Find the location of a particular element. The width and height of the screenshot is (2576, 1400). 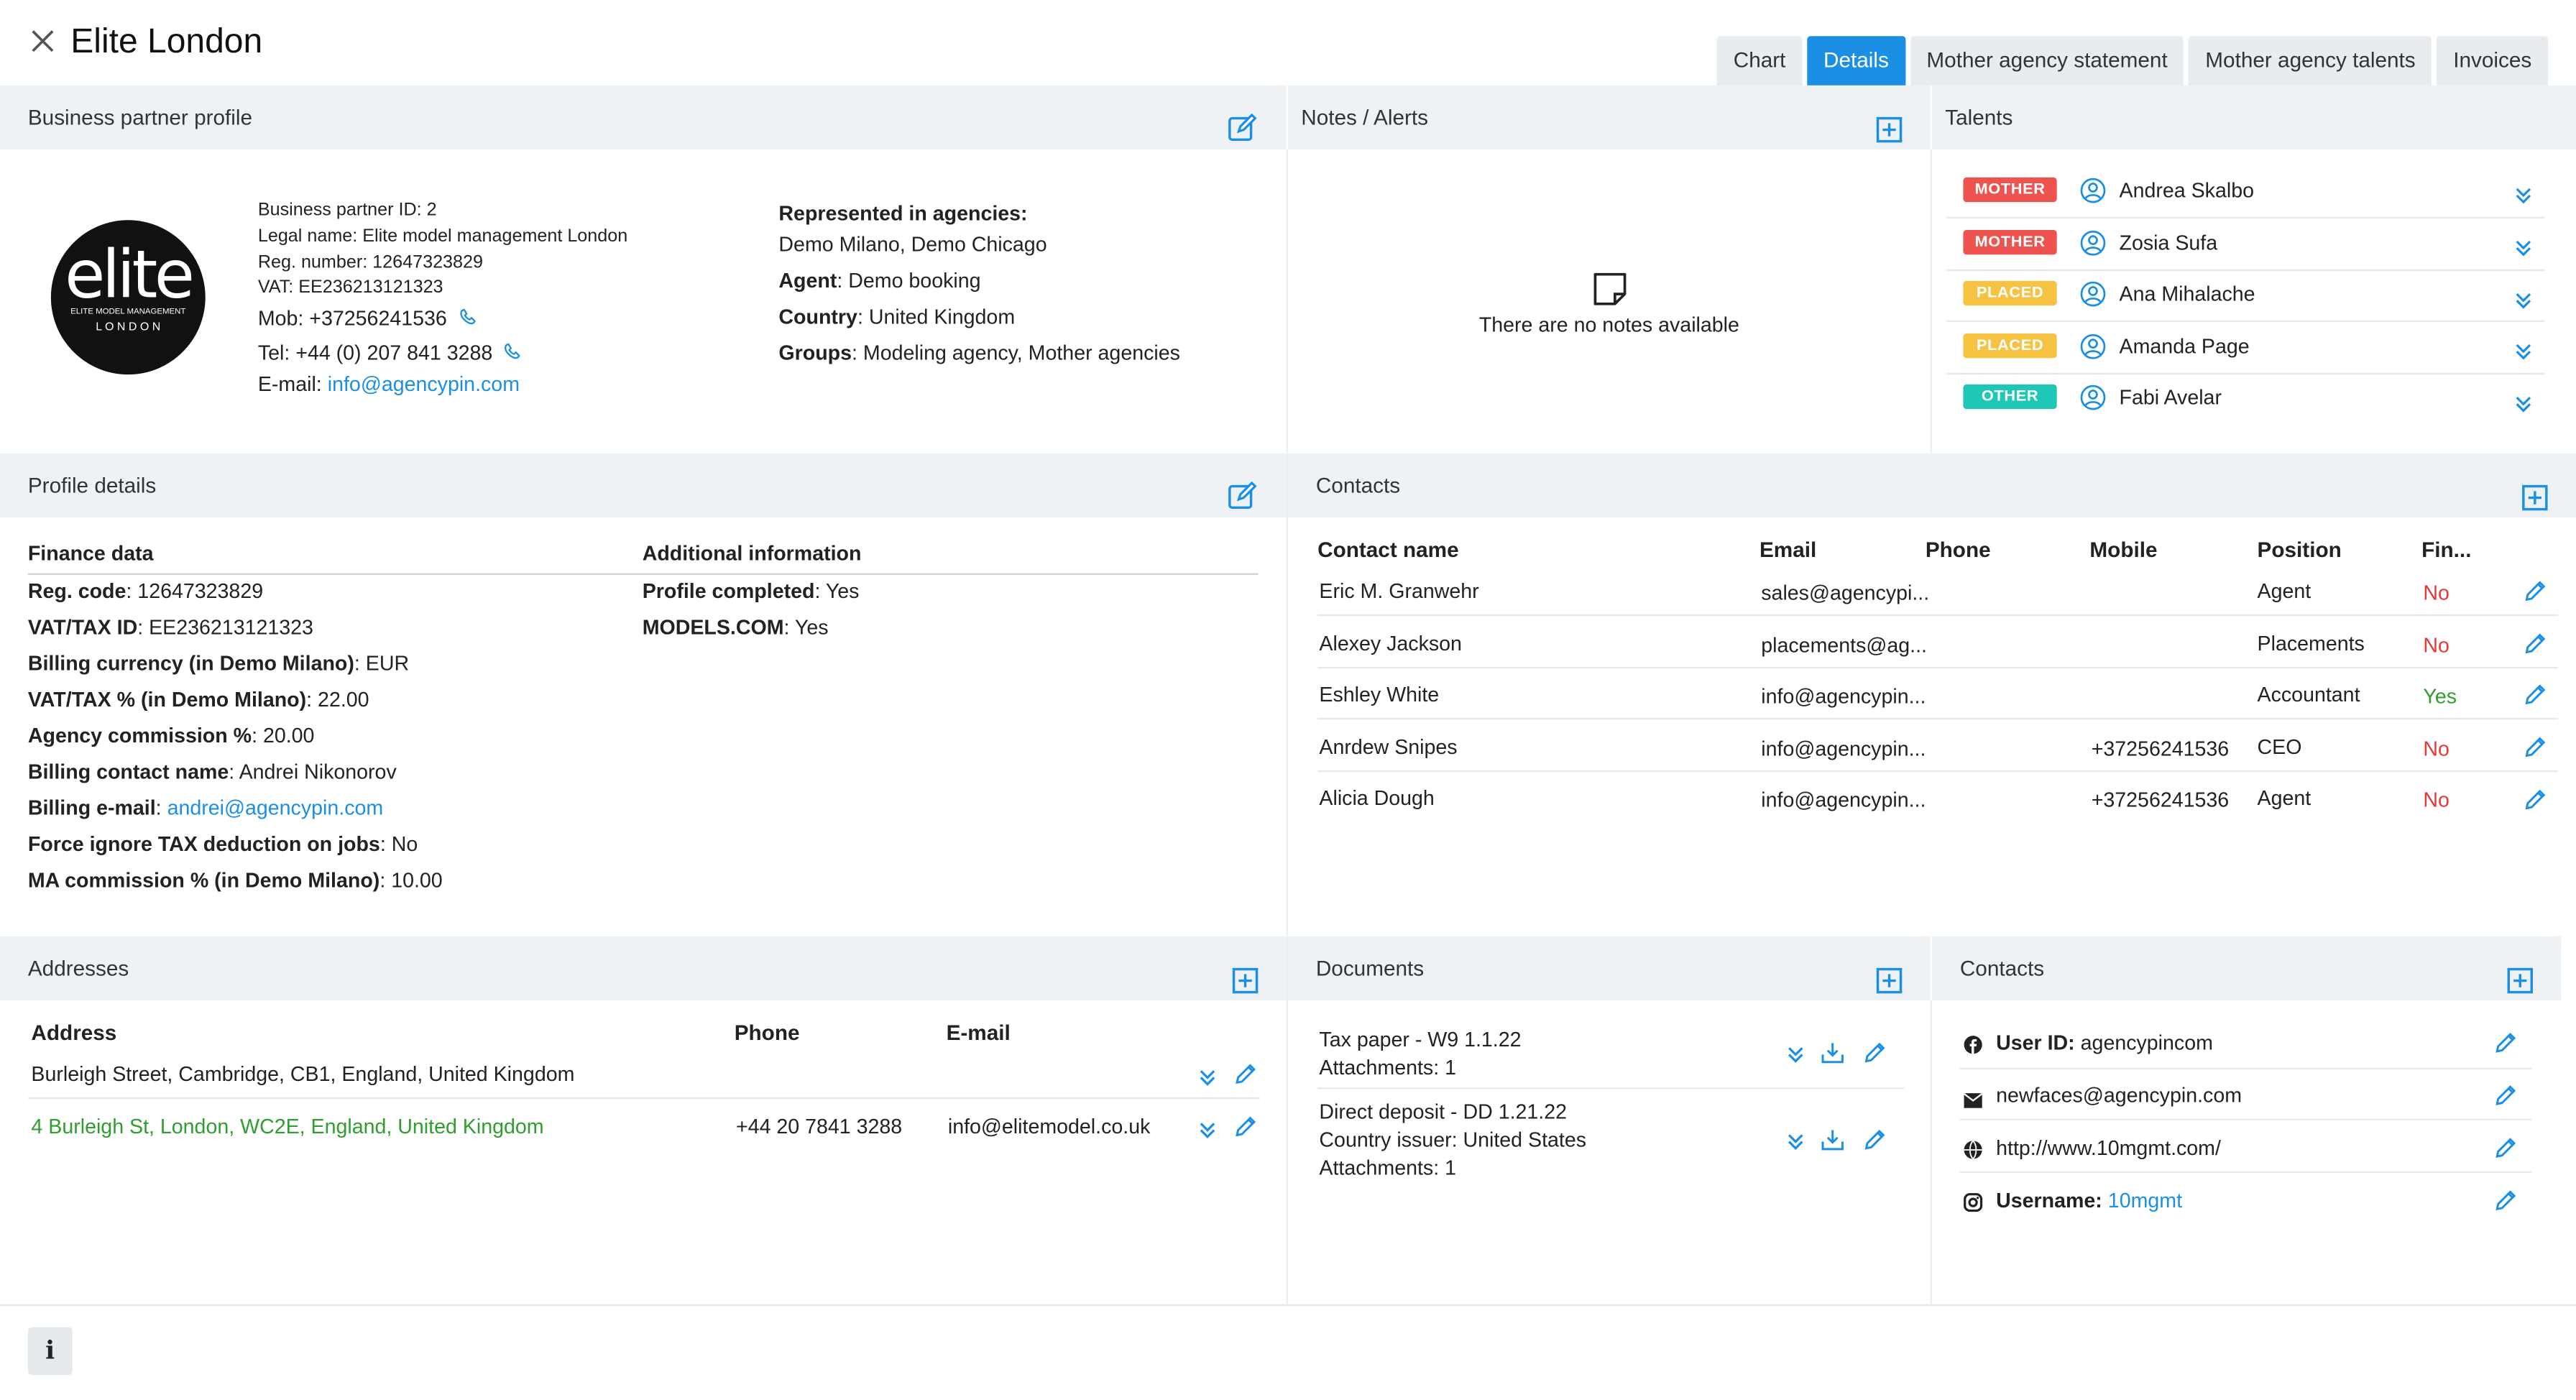

column-header: Position is located at coordinates (2300, 549).